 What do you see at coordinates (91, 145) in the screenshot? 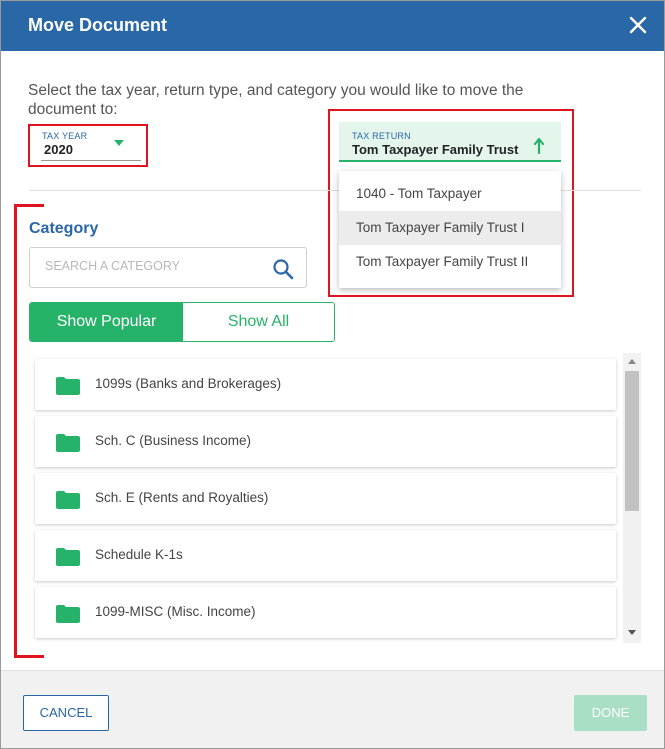
I see `tax-year-select: TAX YEAR 2020` at bounding box center [91, 145].